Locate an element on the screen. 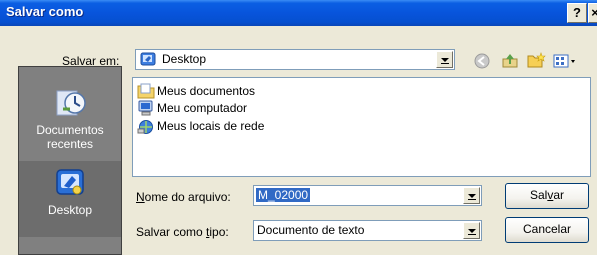  back-arrow-icon is located at coordinates (482, 61).